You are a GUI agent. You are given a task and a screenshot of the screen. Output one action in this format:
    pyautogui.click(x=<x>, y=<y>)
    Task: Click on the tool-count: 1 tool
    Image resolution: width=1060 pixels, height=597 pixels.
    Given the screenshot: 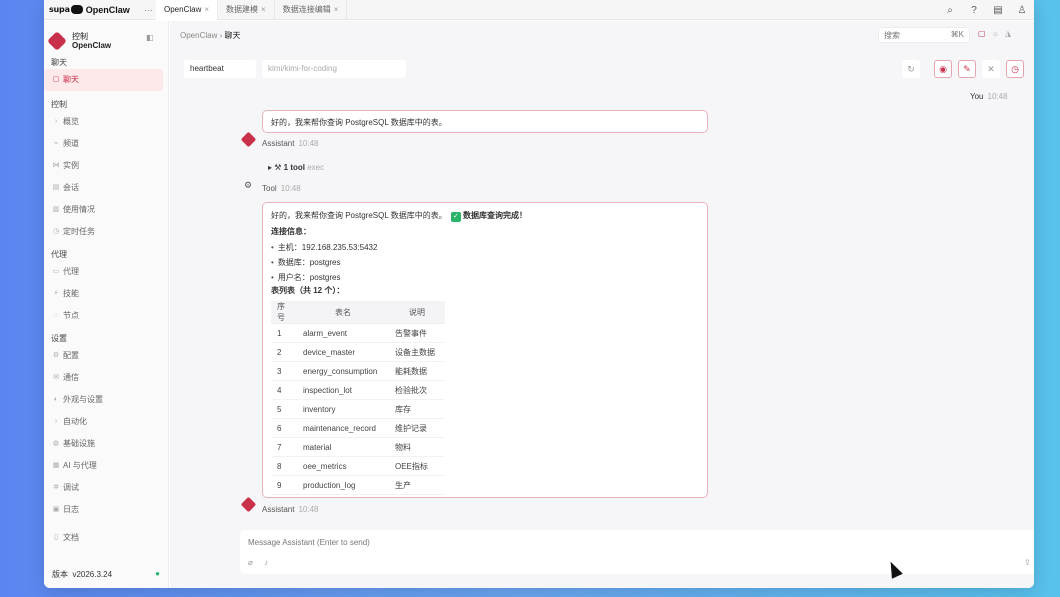 What is the action you would take?
    pyautogui.click(x=294, y=167)
    